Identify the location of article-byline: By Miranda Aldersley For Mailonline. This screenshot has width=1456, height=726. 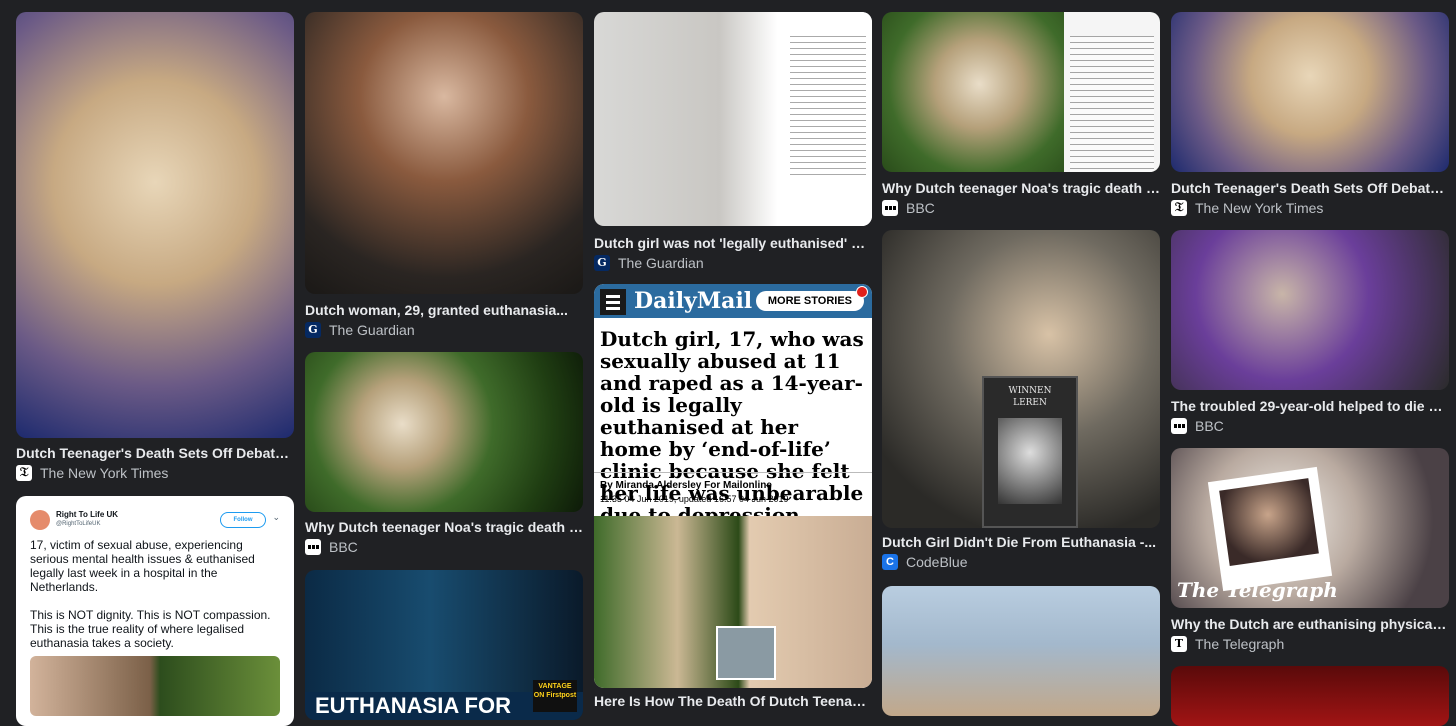
(686, 485).